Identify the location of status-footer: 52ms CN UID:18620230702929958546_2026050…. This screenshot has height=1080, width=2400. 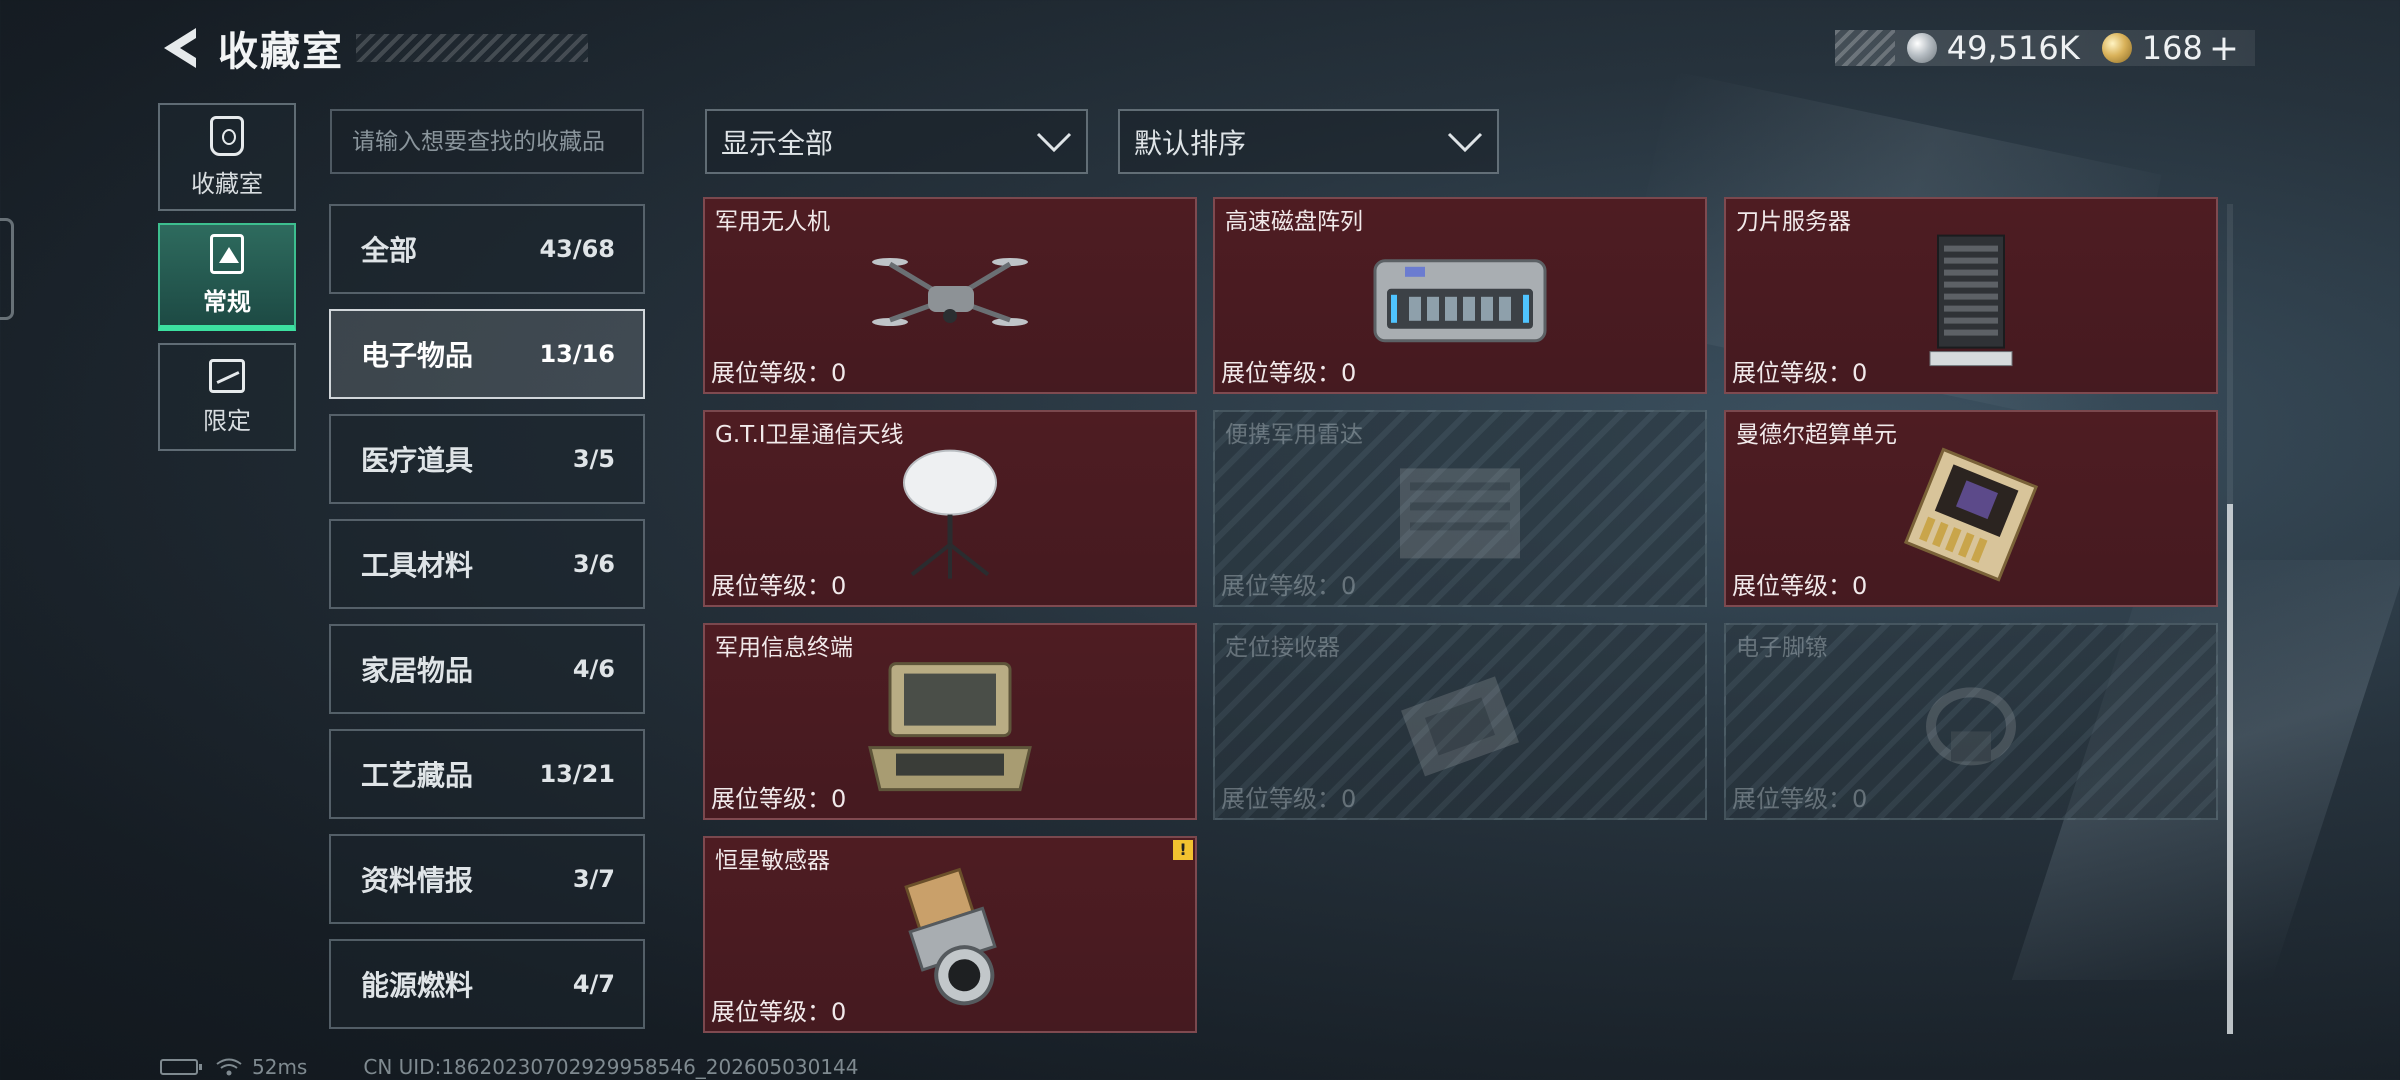
(509, 1067).